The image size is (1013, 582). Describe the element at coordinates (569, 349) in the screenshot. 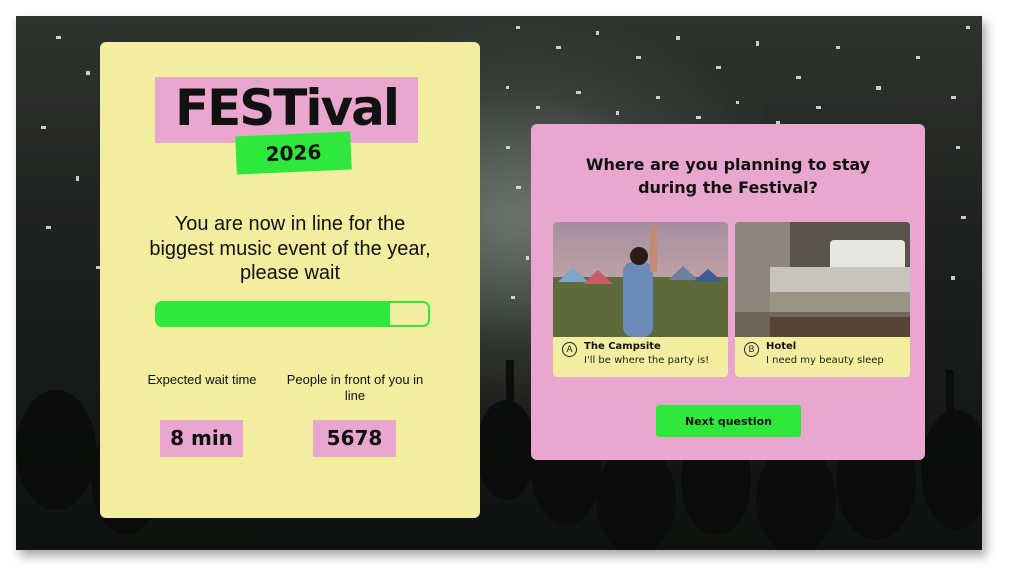

I see `option-letter-a: A` at that location.